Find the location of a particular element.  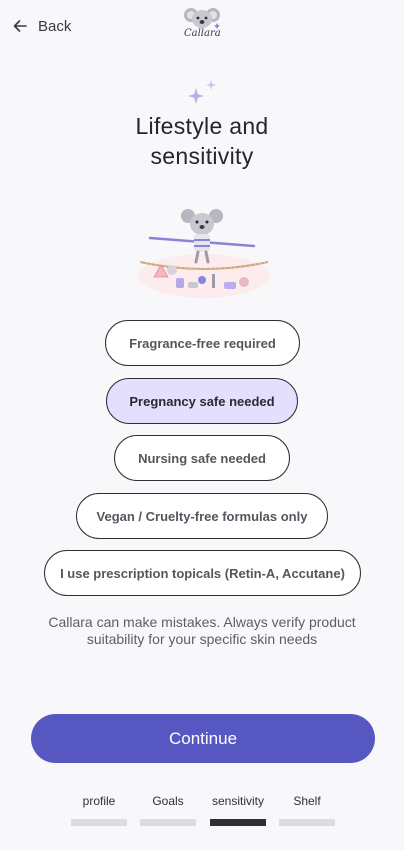

option-vegan-cruelty-free: Vegan / Cruelty-free formulas only is located at coordinates (202, 516).